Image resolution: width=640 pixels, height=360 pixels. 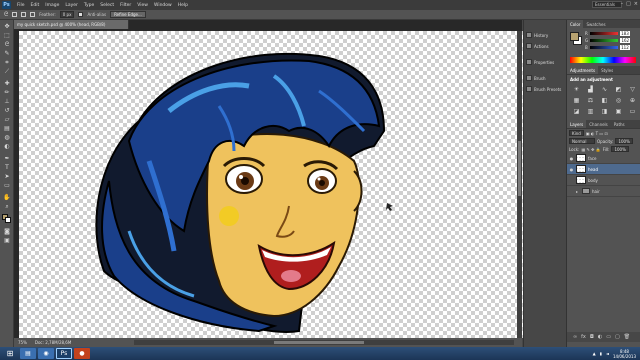 I want to click on menu-image: Image, so click(x=52, y=5).